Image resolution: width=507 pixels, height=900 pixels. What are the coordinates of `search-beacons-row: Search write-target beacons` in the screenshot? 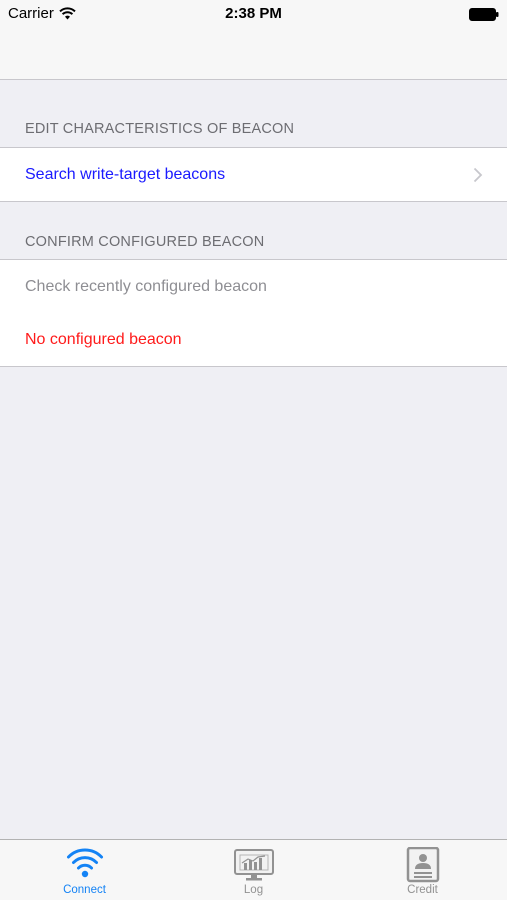 It's located at (253, 174).